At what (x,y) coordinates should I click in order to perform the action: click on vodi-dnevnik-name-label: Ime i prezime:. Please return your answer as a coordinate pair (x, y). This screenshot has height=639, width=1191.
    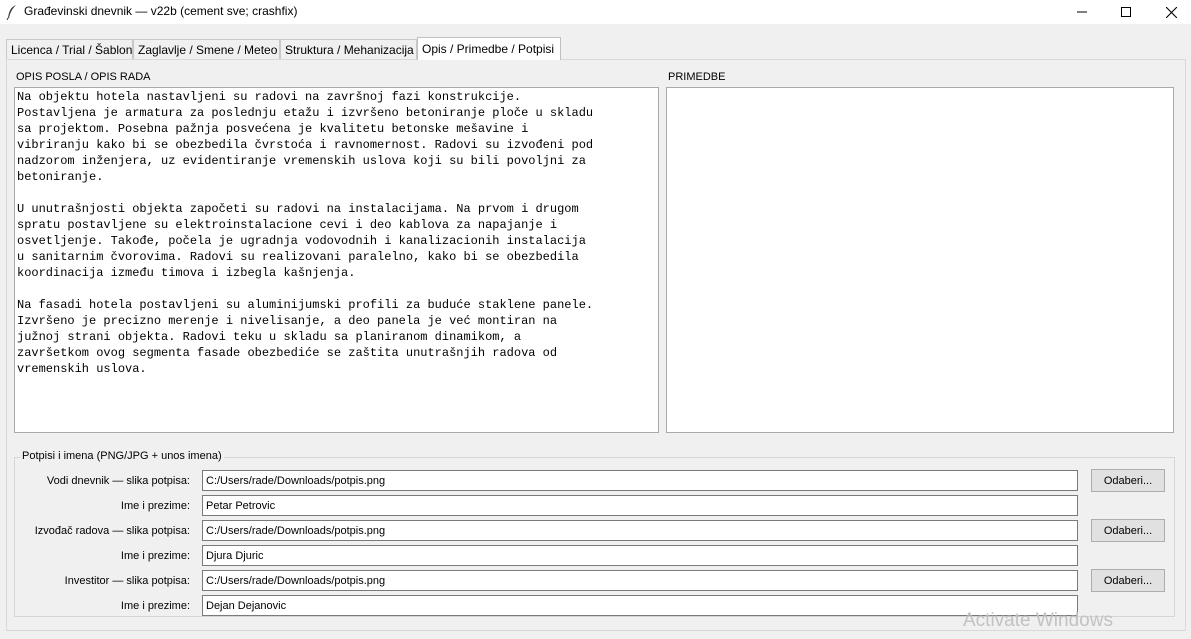
    Looking at the image, I should click on (155, 506).